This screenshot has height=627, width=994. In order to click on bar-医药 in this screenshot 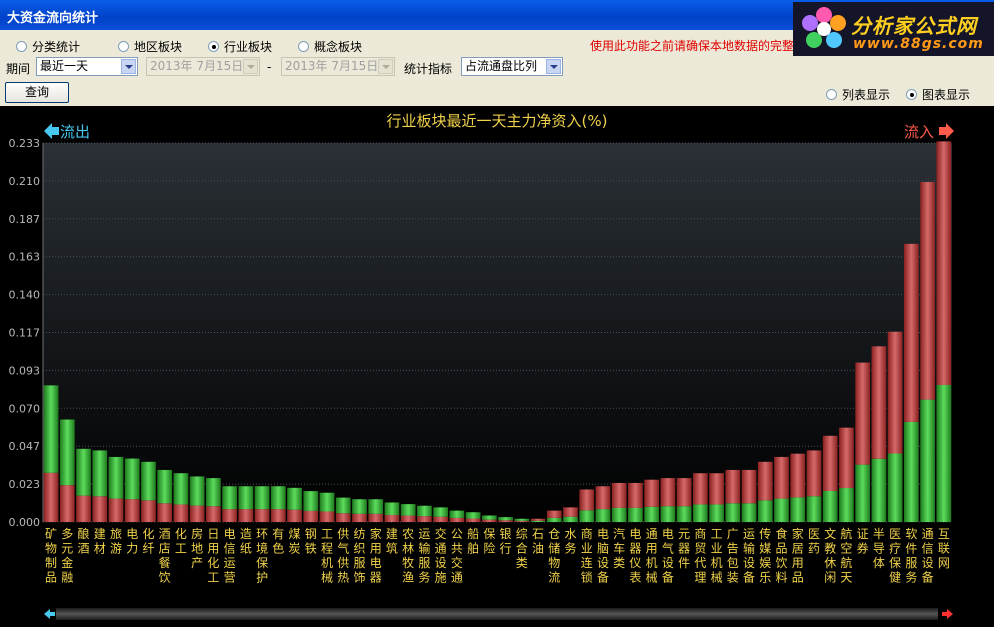, I will do `click(814, 486)`.